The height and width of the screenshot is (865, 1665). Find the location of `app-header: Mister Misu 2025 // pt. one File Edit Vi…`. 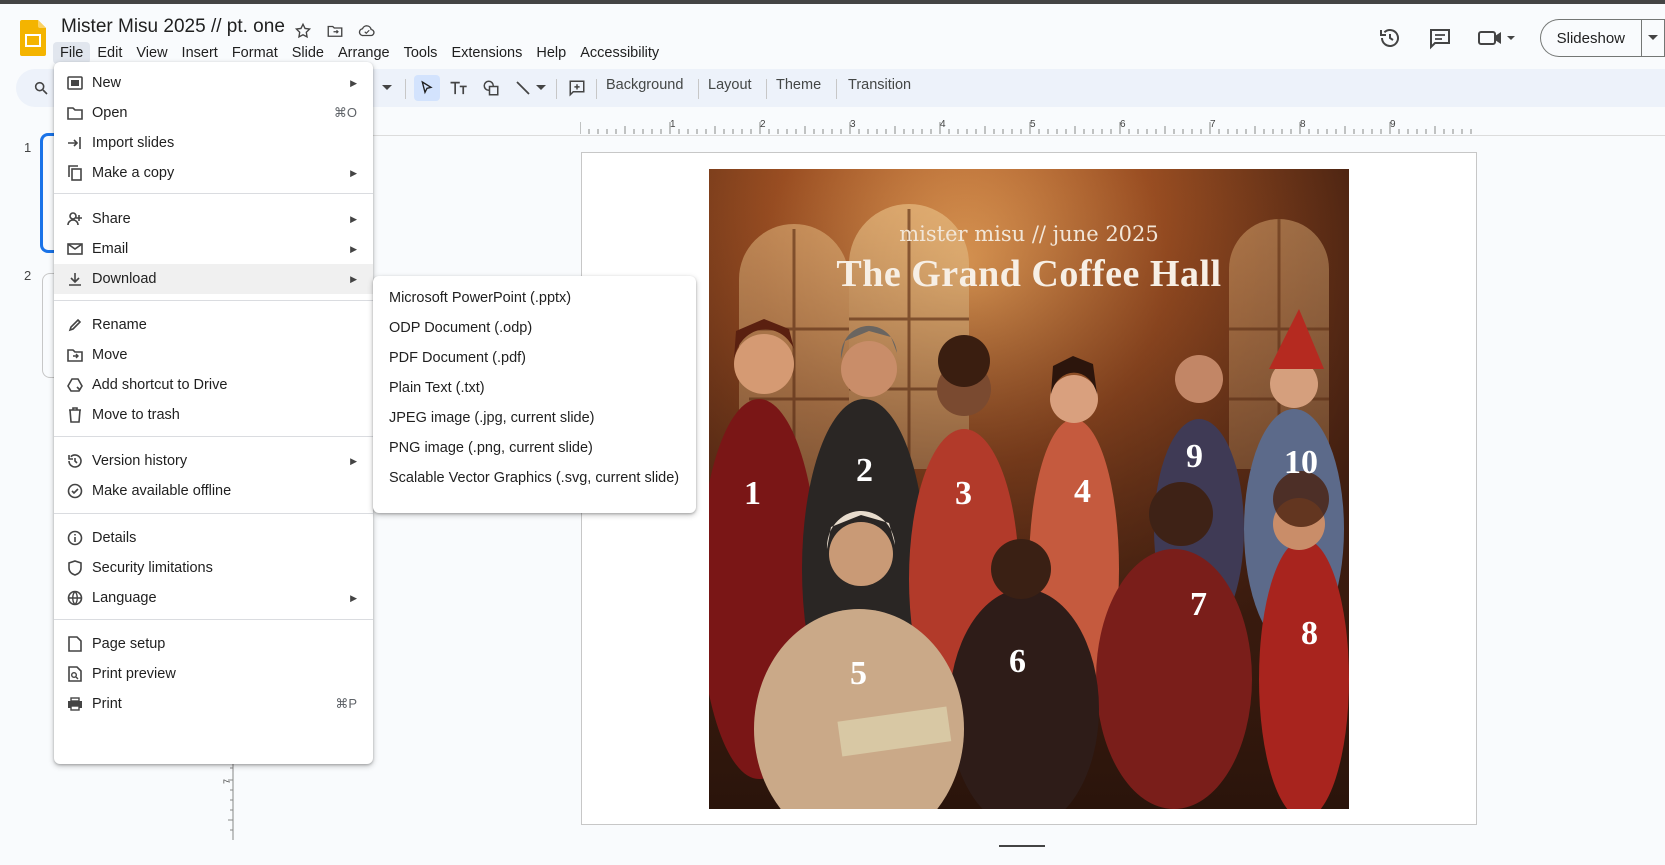

app-header: Mister Misu 2025 // pt. one File Edit Vi… is located at coordinates (832, 34).